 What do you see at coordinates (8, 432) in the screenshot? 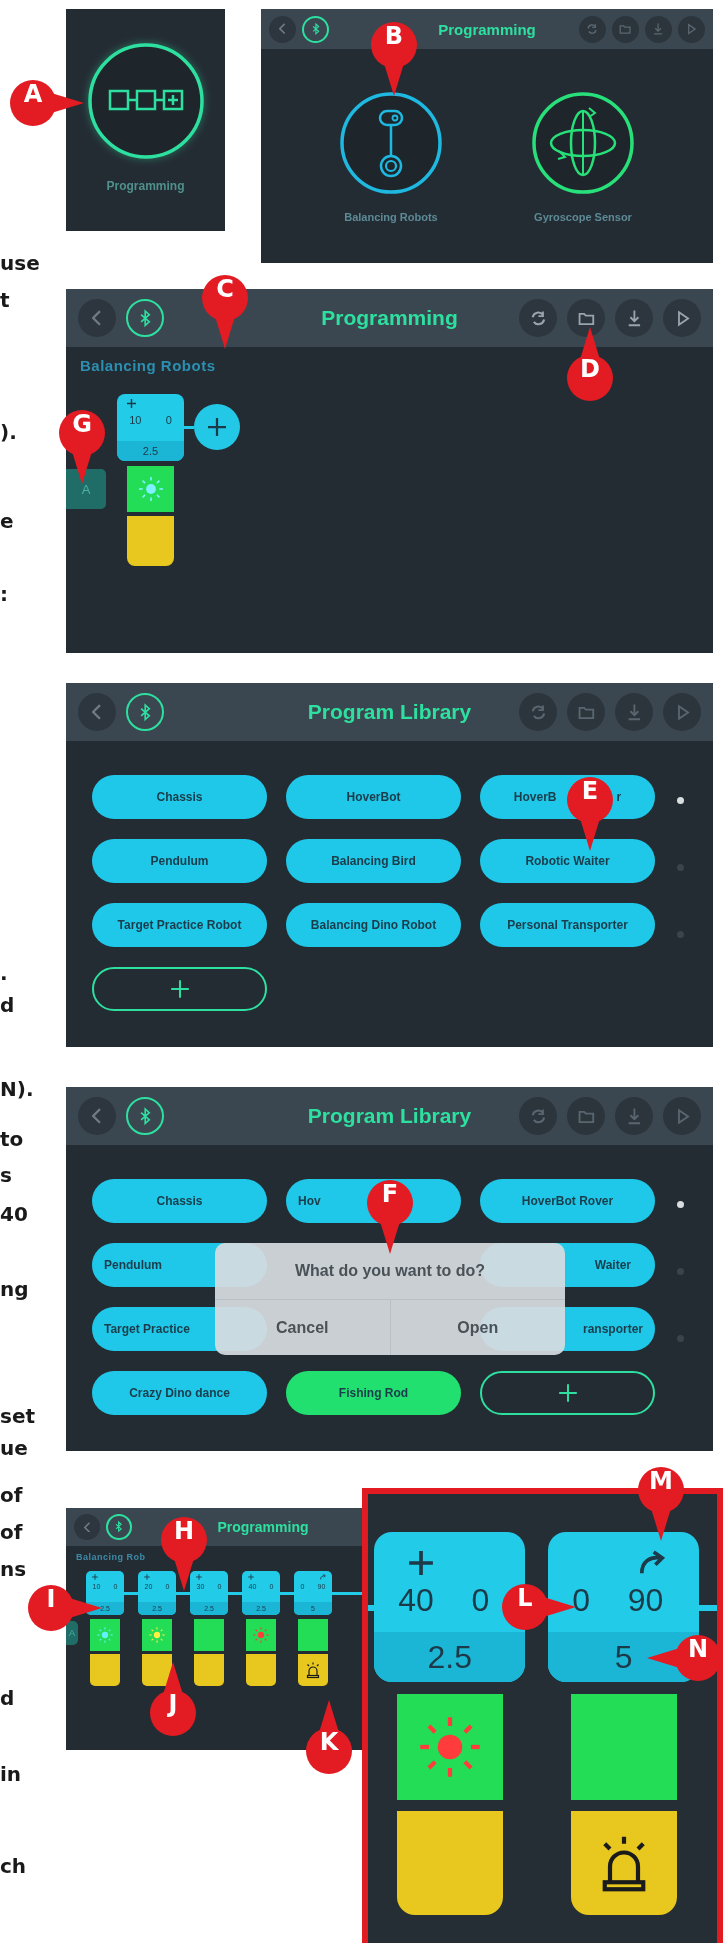
I see `body-text-fragment: ).` at bounding box center [8, 432].